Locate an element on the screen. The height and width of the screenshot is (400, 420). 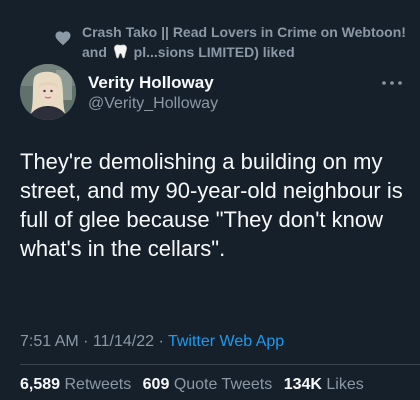
heart-icon is located at coordinates (63, 38).